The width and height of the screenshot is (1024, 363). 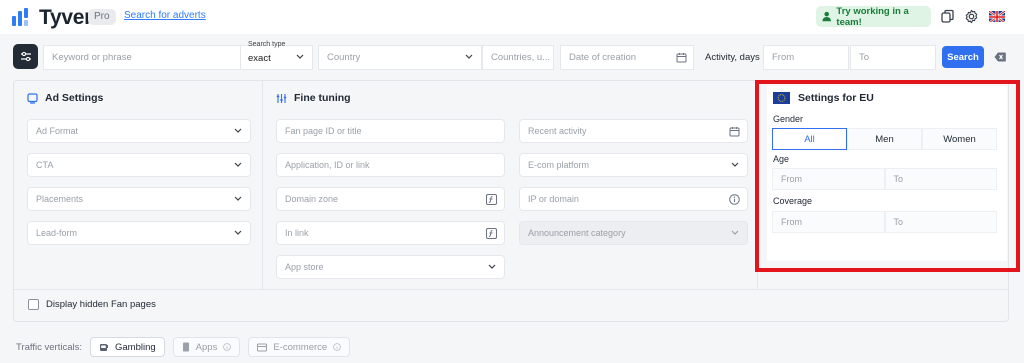 What do you see at coordinates (390, 233) in the screenshot?
I see `in-link-input: In link` at bounding box center [390, 233].